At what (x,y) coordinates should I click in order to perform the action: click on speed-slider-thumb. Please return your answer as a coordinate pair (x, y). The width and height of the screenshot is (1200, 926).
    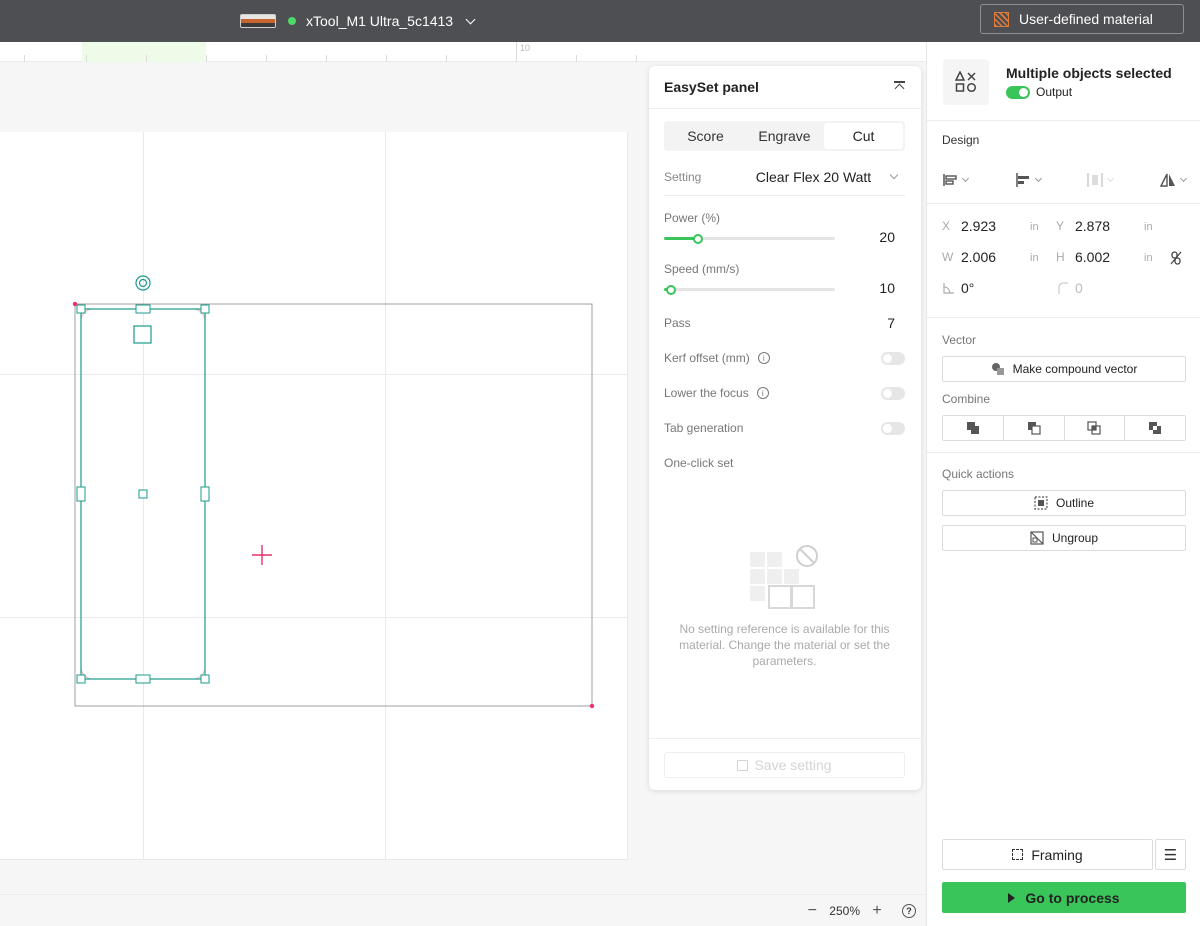
    Looking at the image, I should click on (670, 289).